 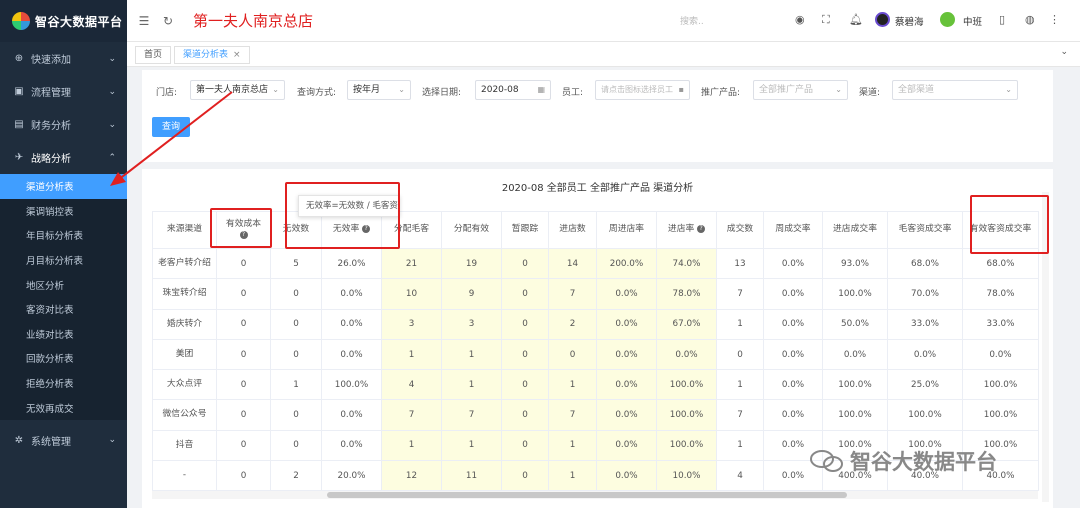 I want to click on annotation-box-effective-conversion, so click(x=1009, y=224).